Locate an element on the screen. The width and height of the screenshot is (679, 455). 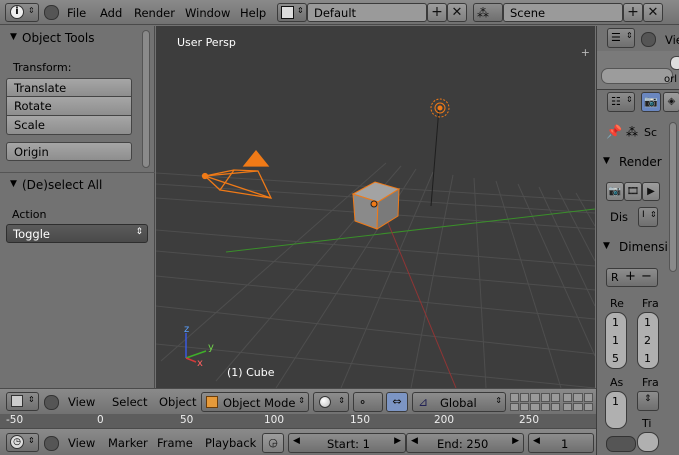
outliner-content: orl is located at coordinates (638, 70).